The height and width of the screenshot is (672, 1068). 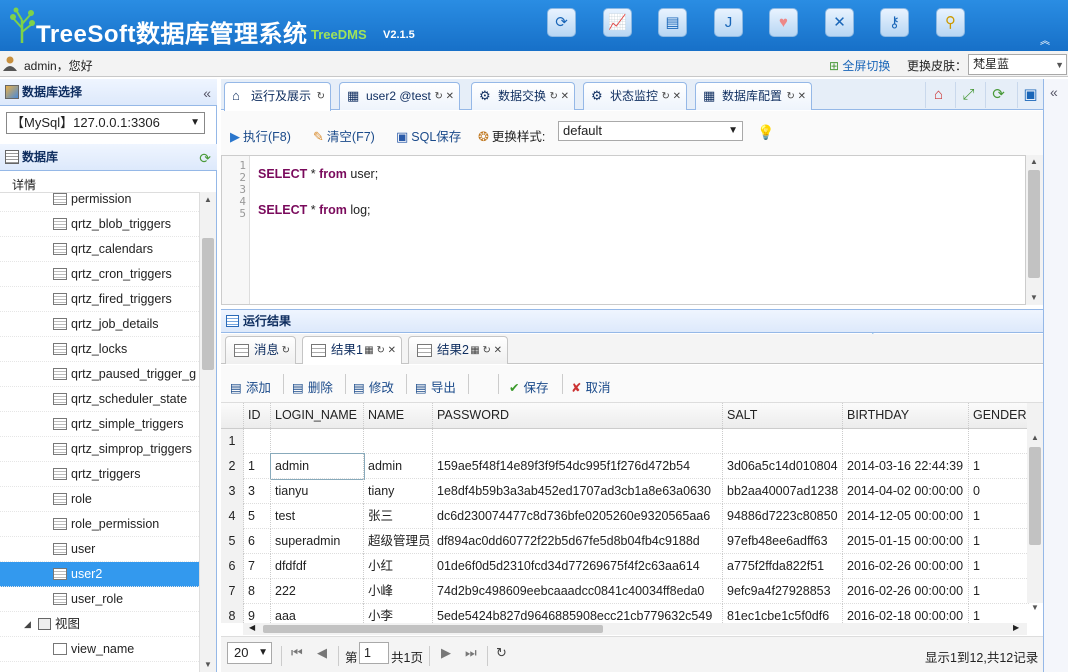 What do you see at coordinates (999, 491) in the screenshot?
I see `table-cell: 0` at bounding box center [999, 491].